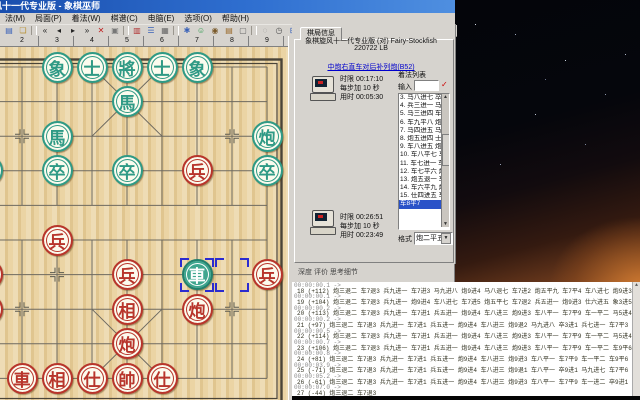  Describe the element at coordinates (23, 30) in the screenshot. I see `folder-icon: ❏` at that location.